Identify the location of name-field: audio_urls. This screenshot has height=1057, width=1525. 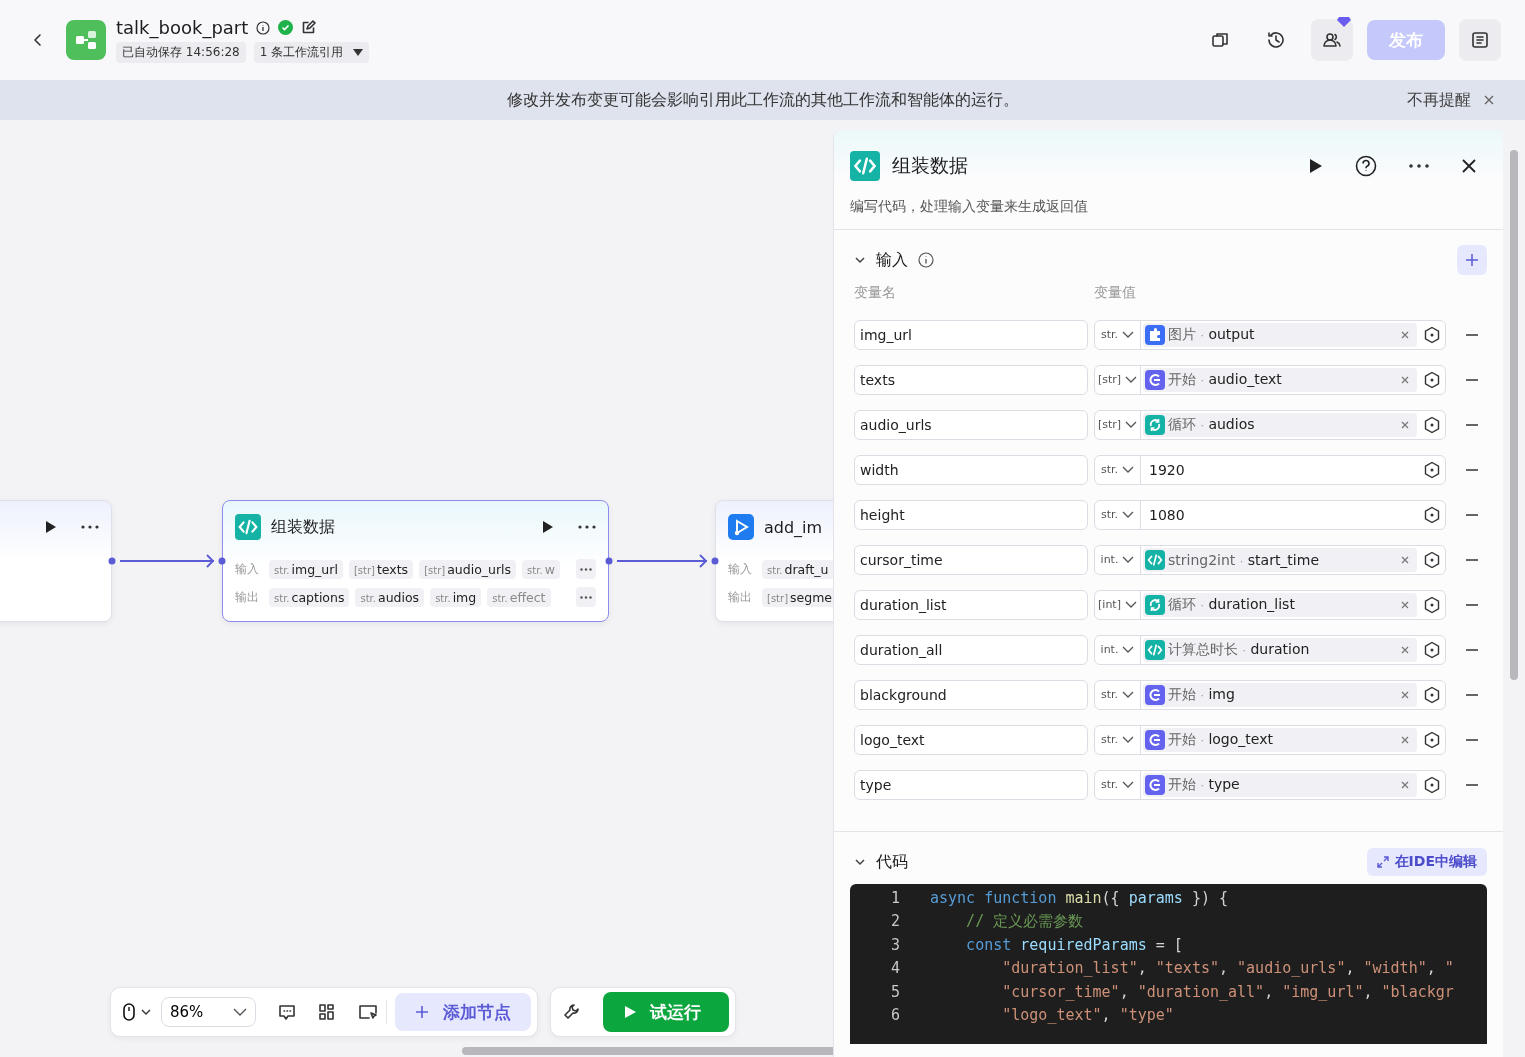
(971, 424).